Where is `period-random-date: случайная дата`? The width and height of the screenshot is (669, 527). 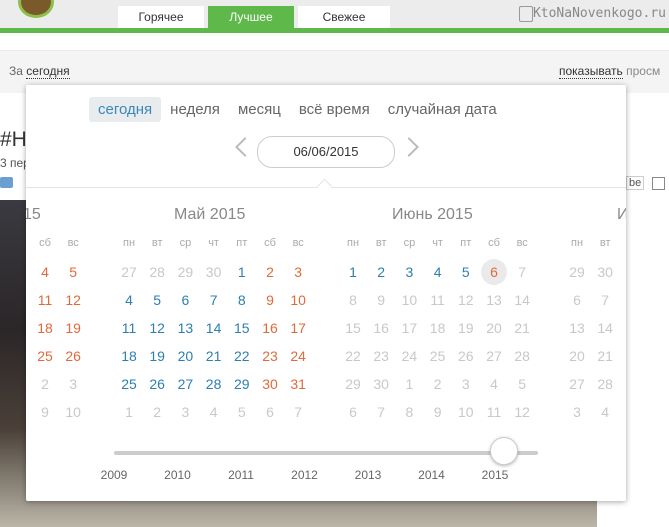
period-random-date: случайная дата is located at coordinates (442, 109).